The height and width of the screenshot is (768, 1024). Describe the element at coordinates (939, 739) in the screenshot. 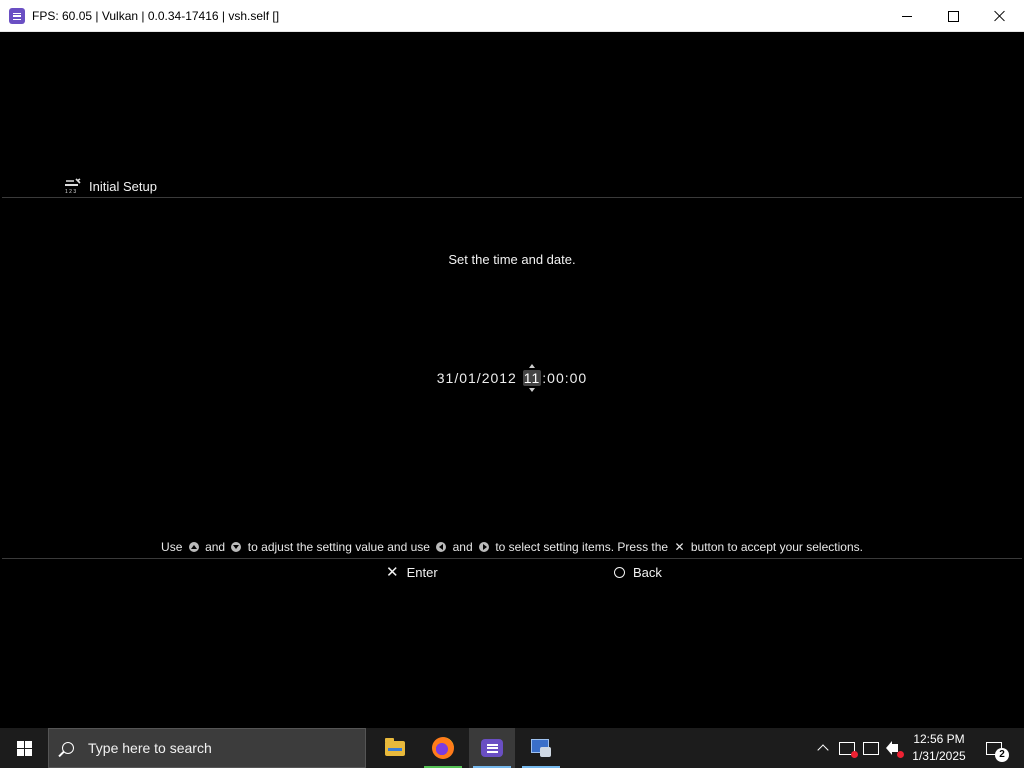

I see `clock-time: 12:56 PM` at that location.